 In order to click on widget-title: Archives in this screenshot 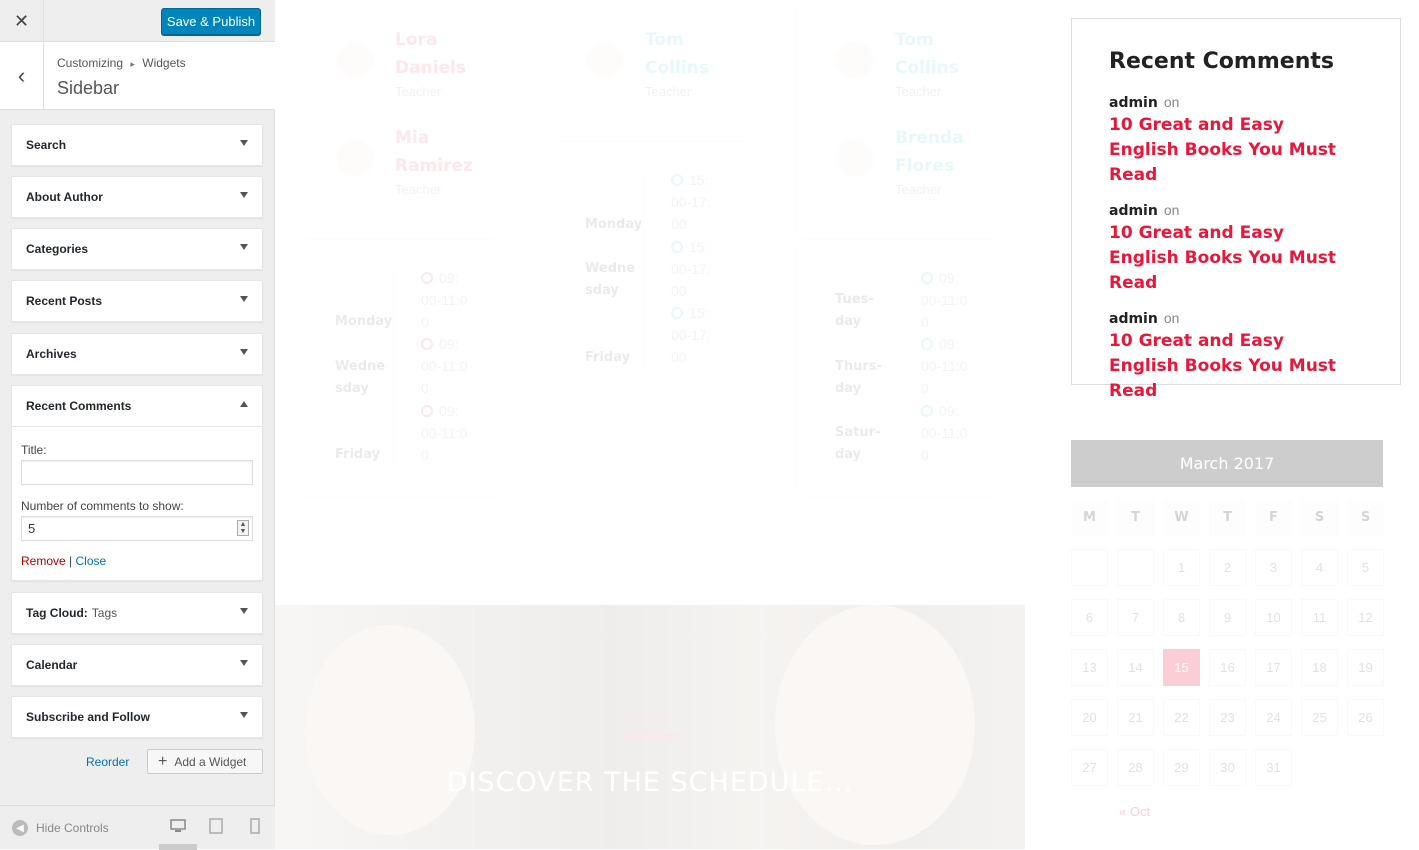, I will do `click(51, 354)`.